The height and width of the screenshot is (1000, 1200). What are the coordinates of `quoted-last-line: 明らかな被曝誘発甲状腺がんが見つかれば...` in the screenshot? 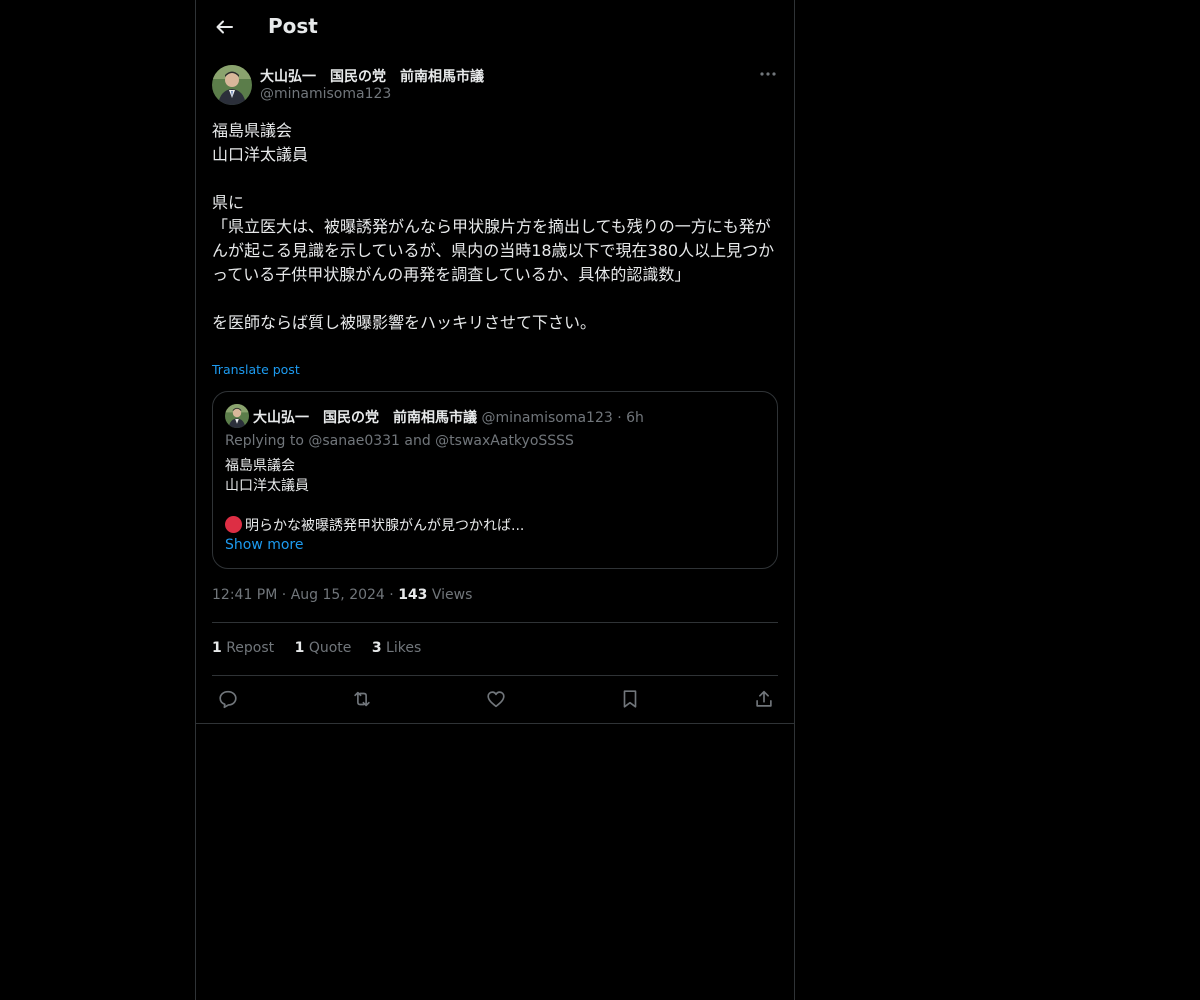 It's located at (385, 526).